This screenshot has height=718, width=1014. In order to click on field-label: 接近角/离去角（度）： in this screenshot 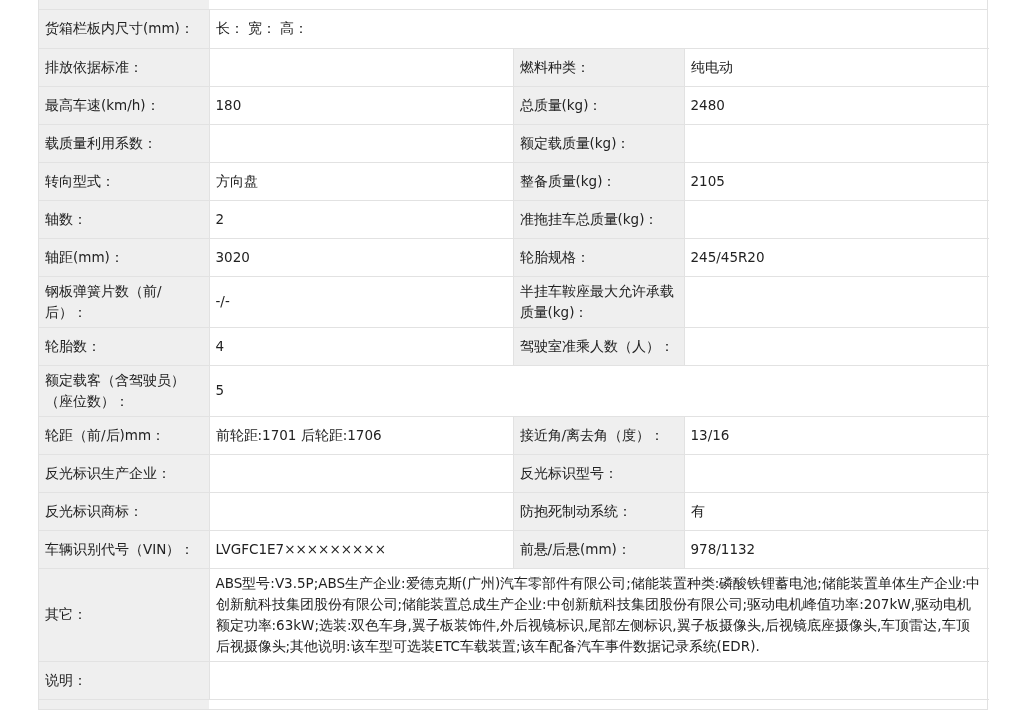, I will do `click(592, 434)`.